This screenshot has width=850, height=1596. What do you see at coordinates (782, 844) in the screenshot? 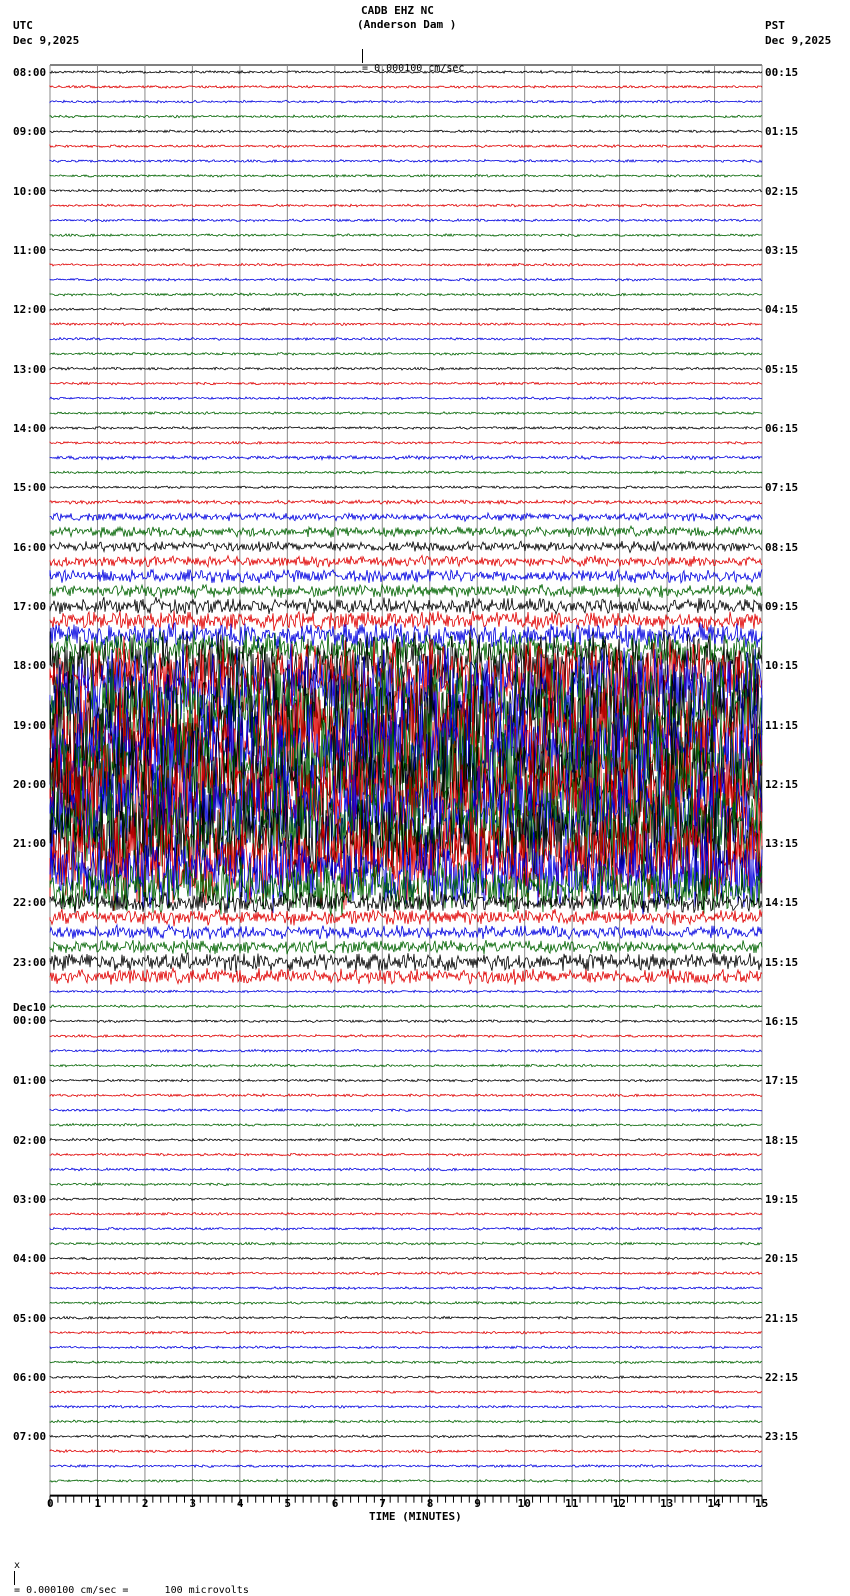
I see `pst-hour-label: 13:15` at bounding box center [782, 844].